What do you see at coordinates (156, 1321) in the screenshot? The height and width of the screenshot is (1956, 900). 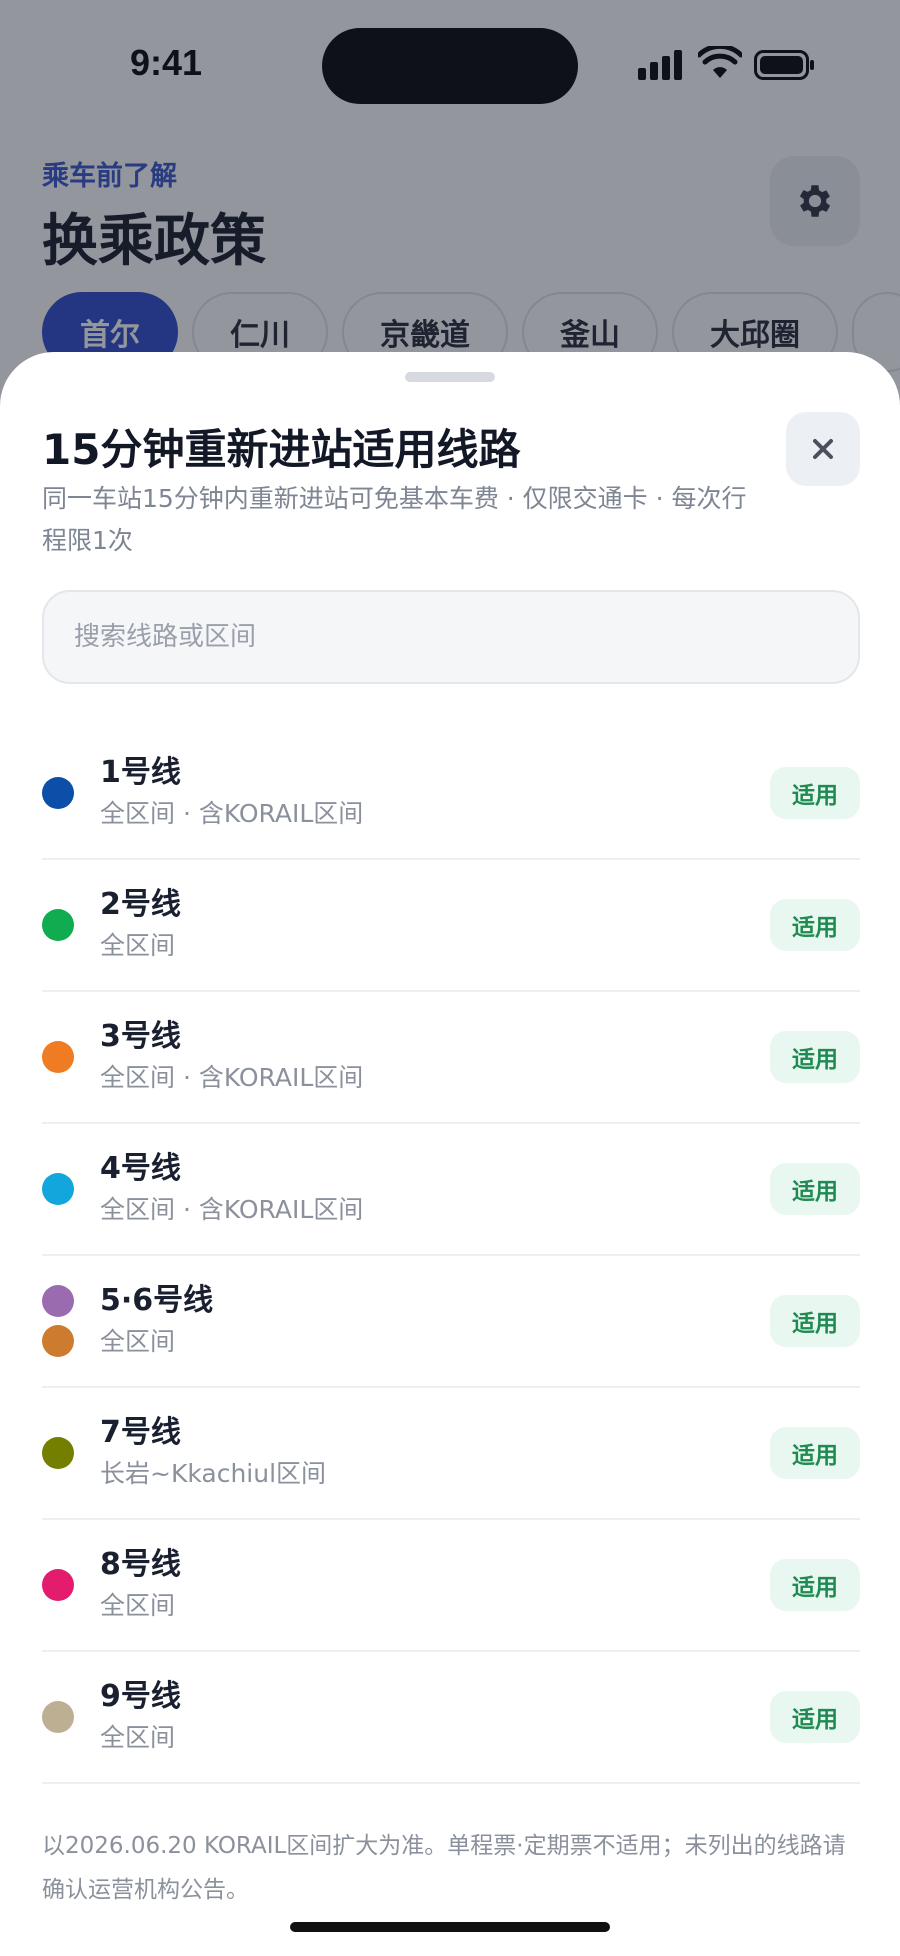 I see `line-row-text: 5·6号线全区间` at bounding box center [156, 1321].